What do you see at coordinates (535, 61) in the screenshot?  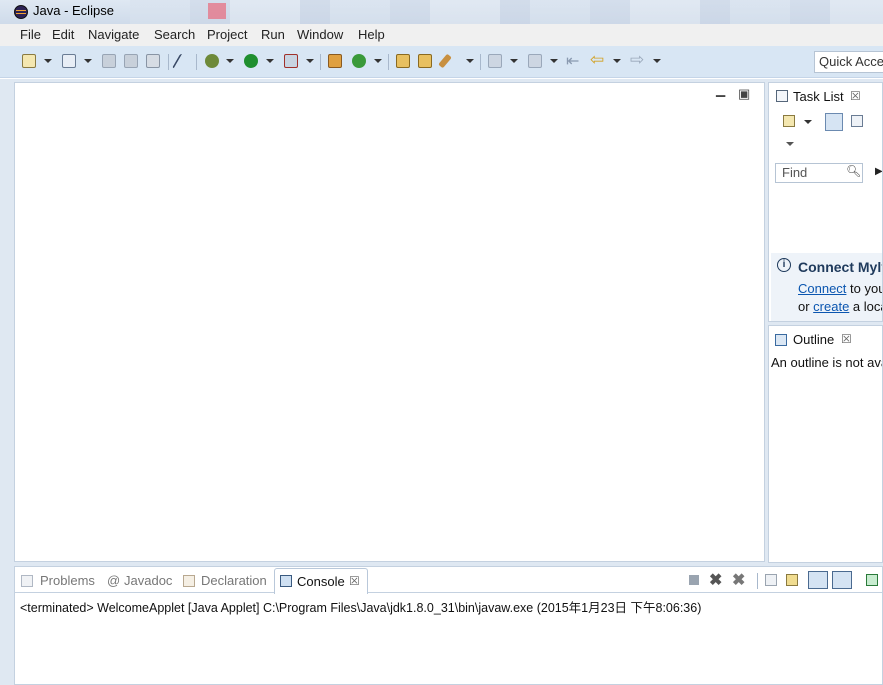 I see `previous-annotation-icon` at bounding box center [535, 61].